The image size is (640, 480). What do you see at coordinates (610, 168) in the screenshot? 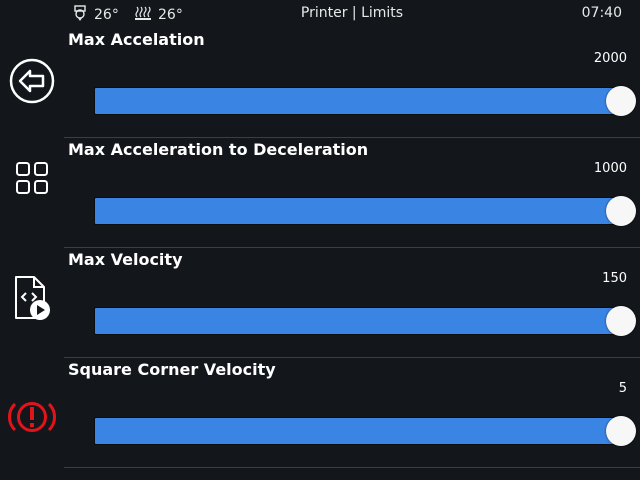
I see `limit-value: 1000` at bounding box center [610, 168].